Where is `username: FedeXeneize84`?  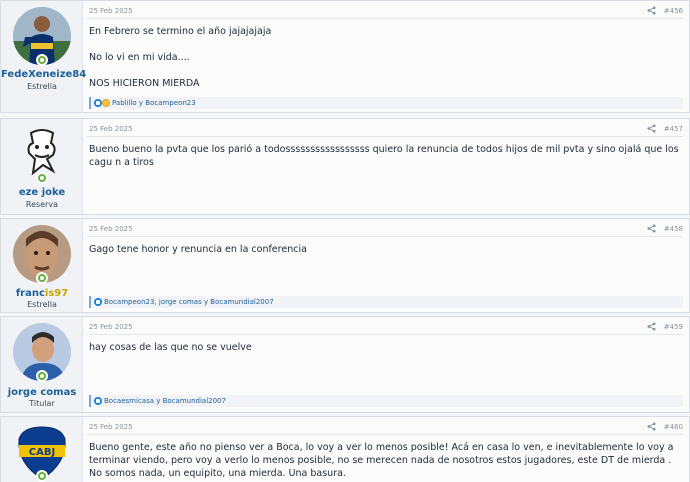 username: FedeXeneize84 is located at coordinates (43, 74).